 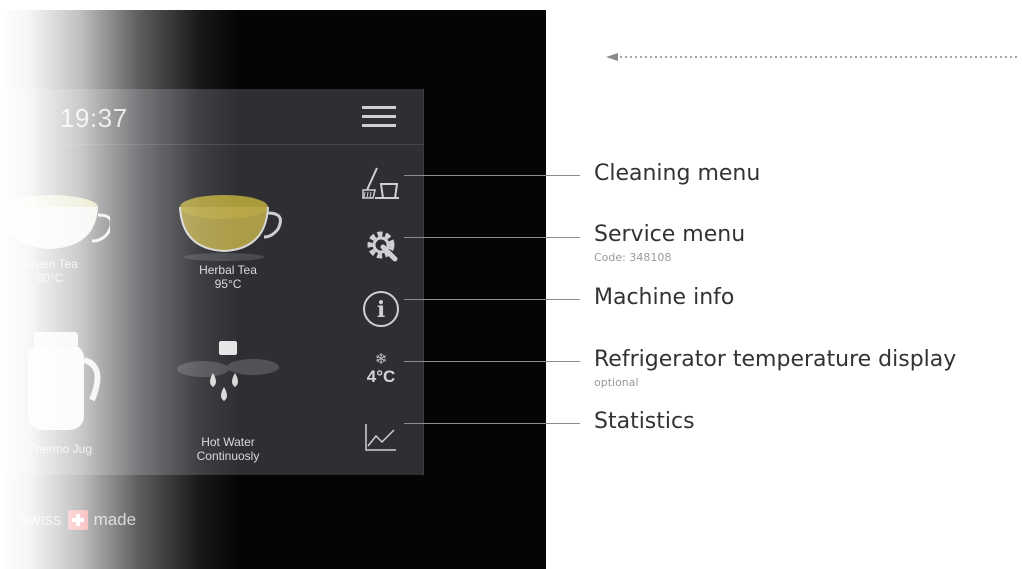 What do you see at coordinates (50, 264) in the screenshot?
I see `tile-label: Green Tea` at bounding box center [50, 264].